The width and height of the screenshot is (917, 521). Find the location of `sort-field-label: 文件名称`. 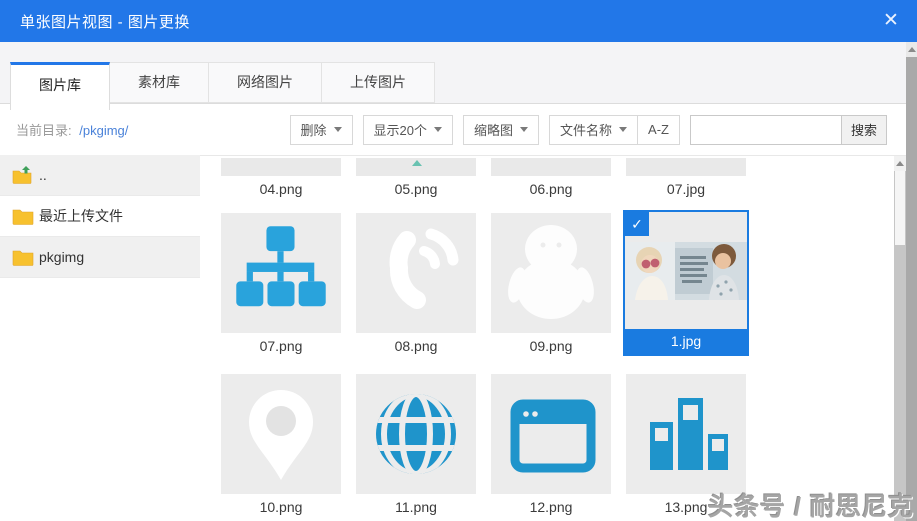

sort-field-label: 文件名称 is located at coordinates (586, 130).